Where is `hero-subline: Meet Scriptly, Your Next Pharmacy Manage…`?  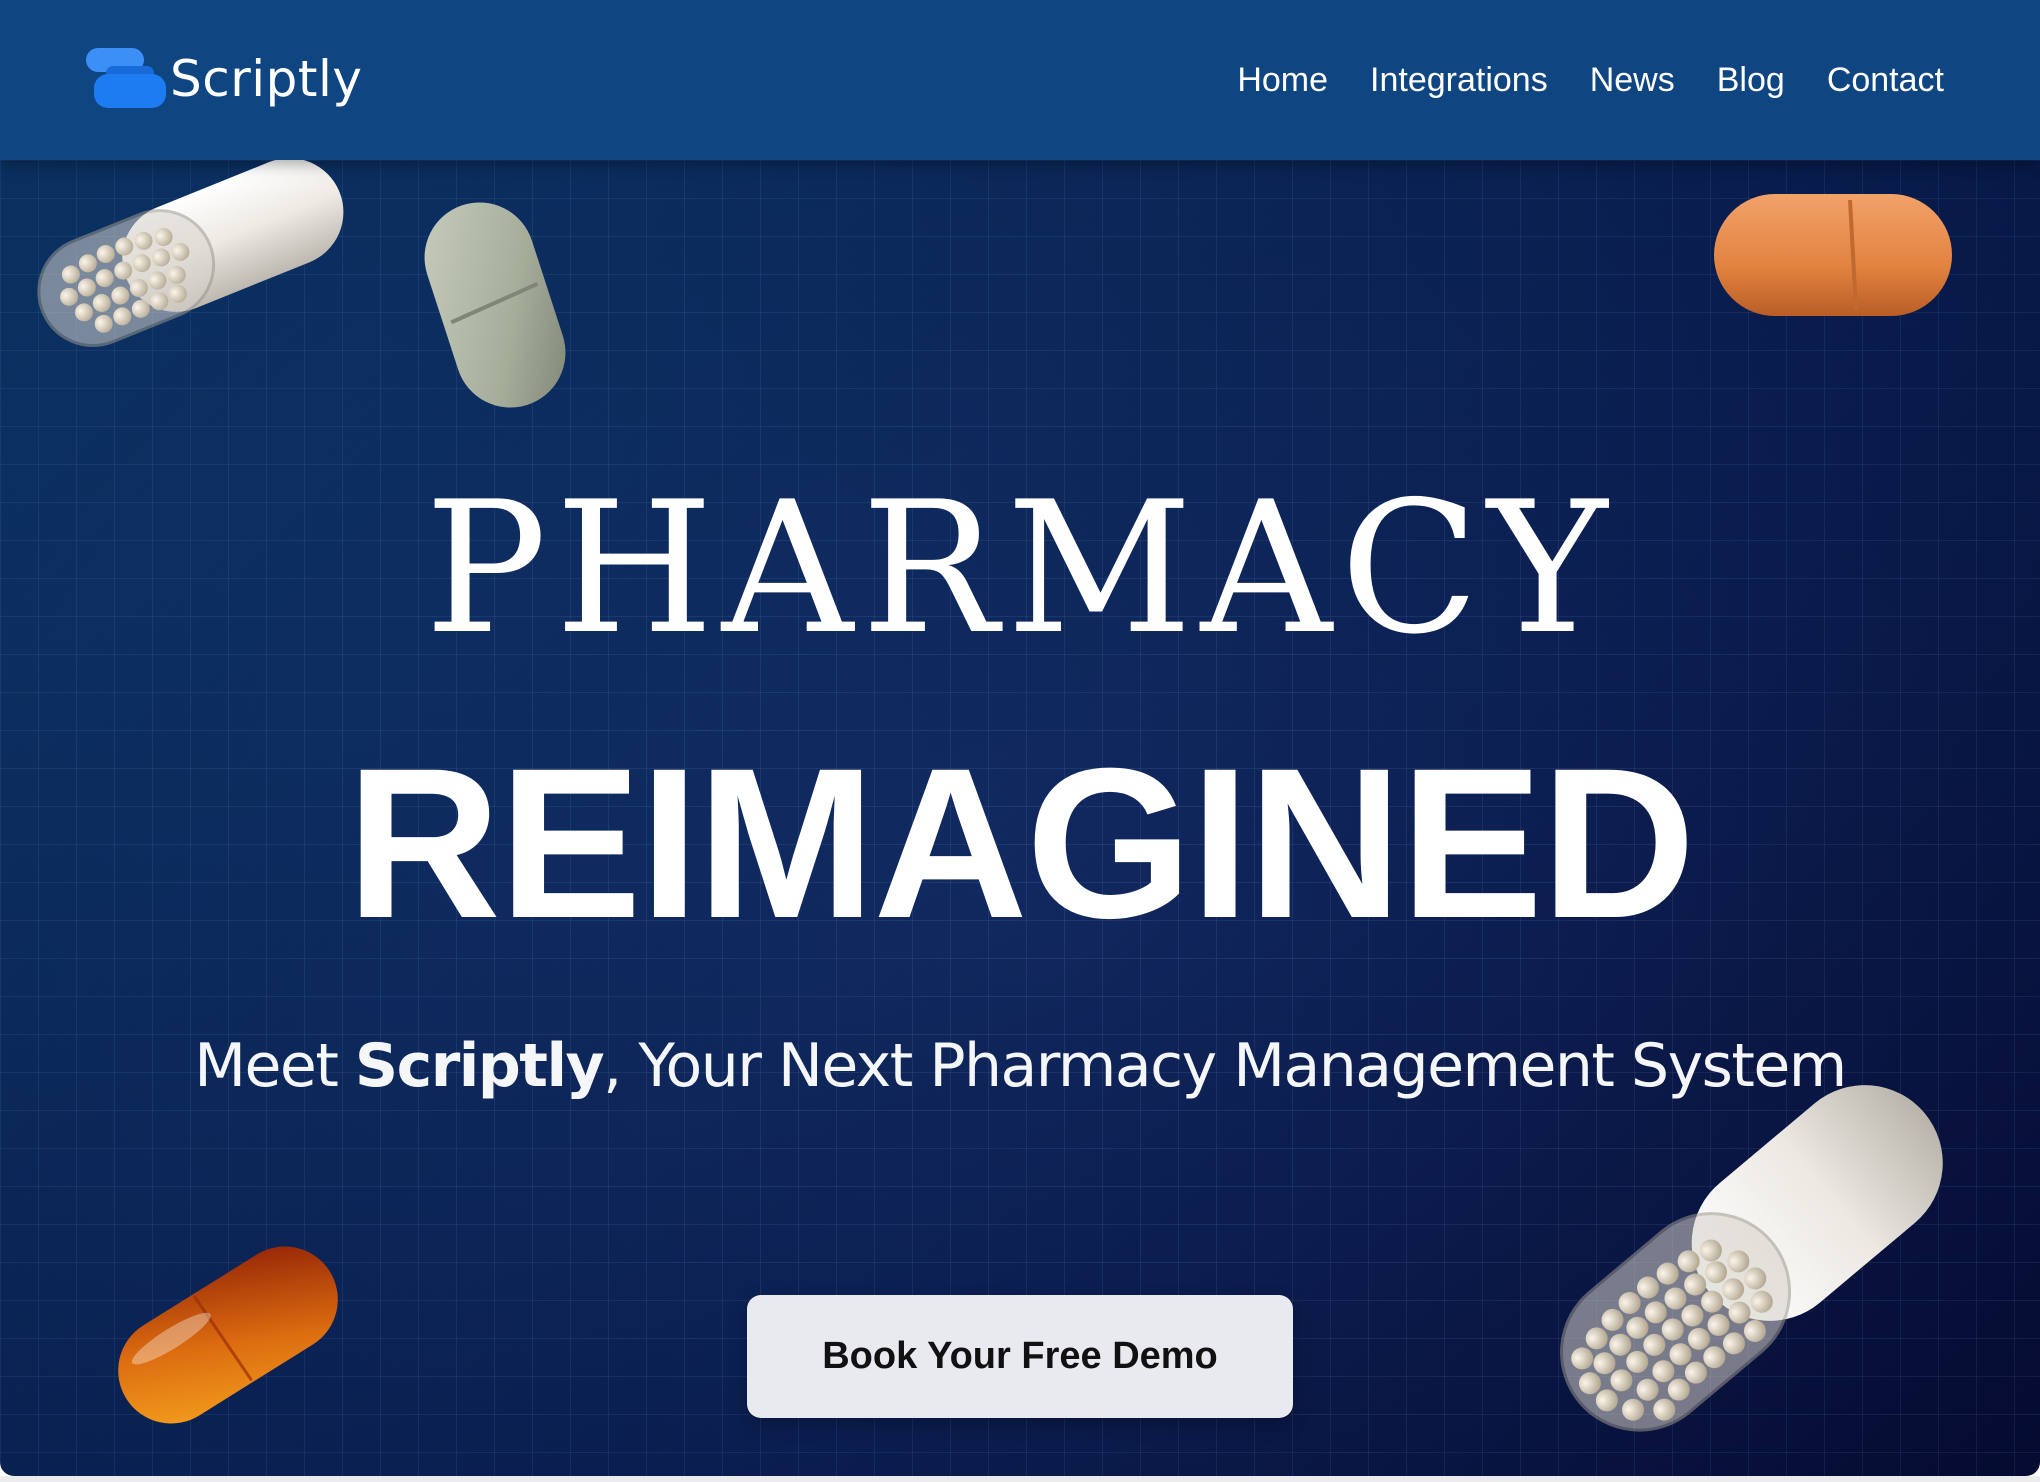 hero-subline: Meet Scriptly, Your Next Pharmacy Manage… is located at coordinates (1020, 1066).